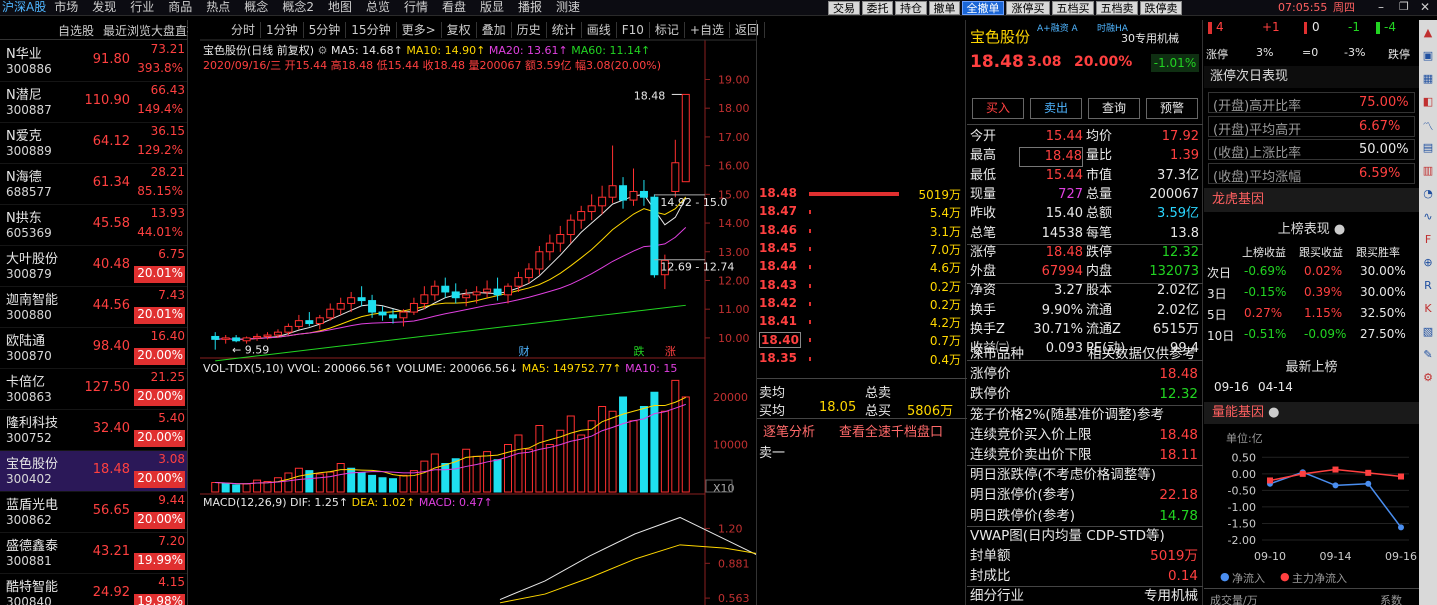 The image size is (1437, 605). Describe the element at coordinates (944, 8) in the screenshot. I see `trade-button-3: 撤单` at that location.